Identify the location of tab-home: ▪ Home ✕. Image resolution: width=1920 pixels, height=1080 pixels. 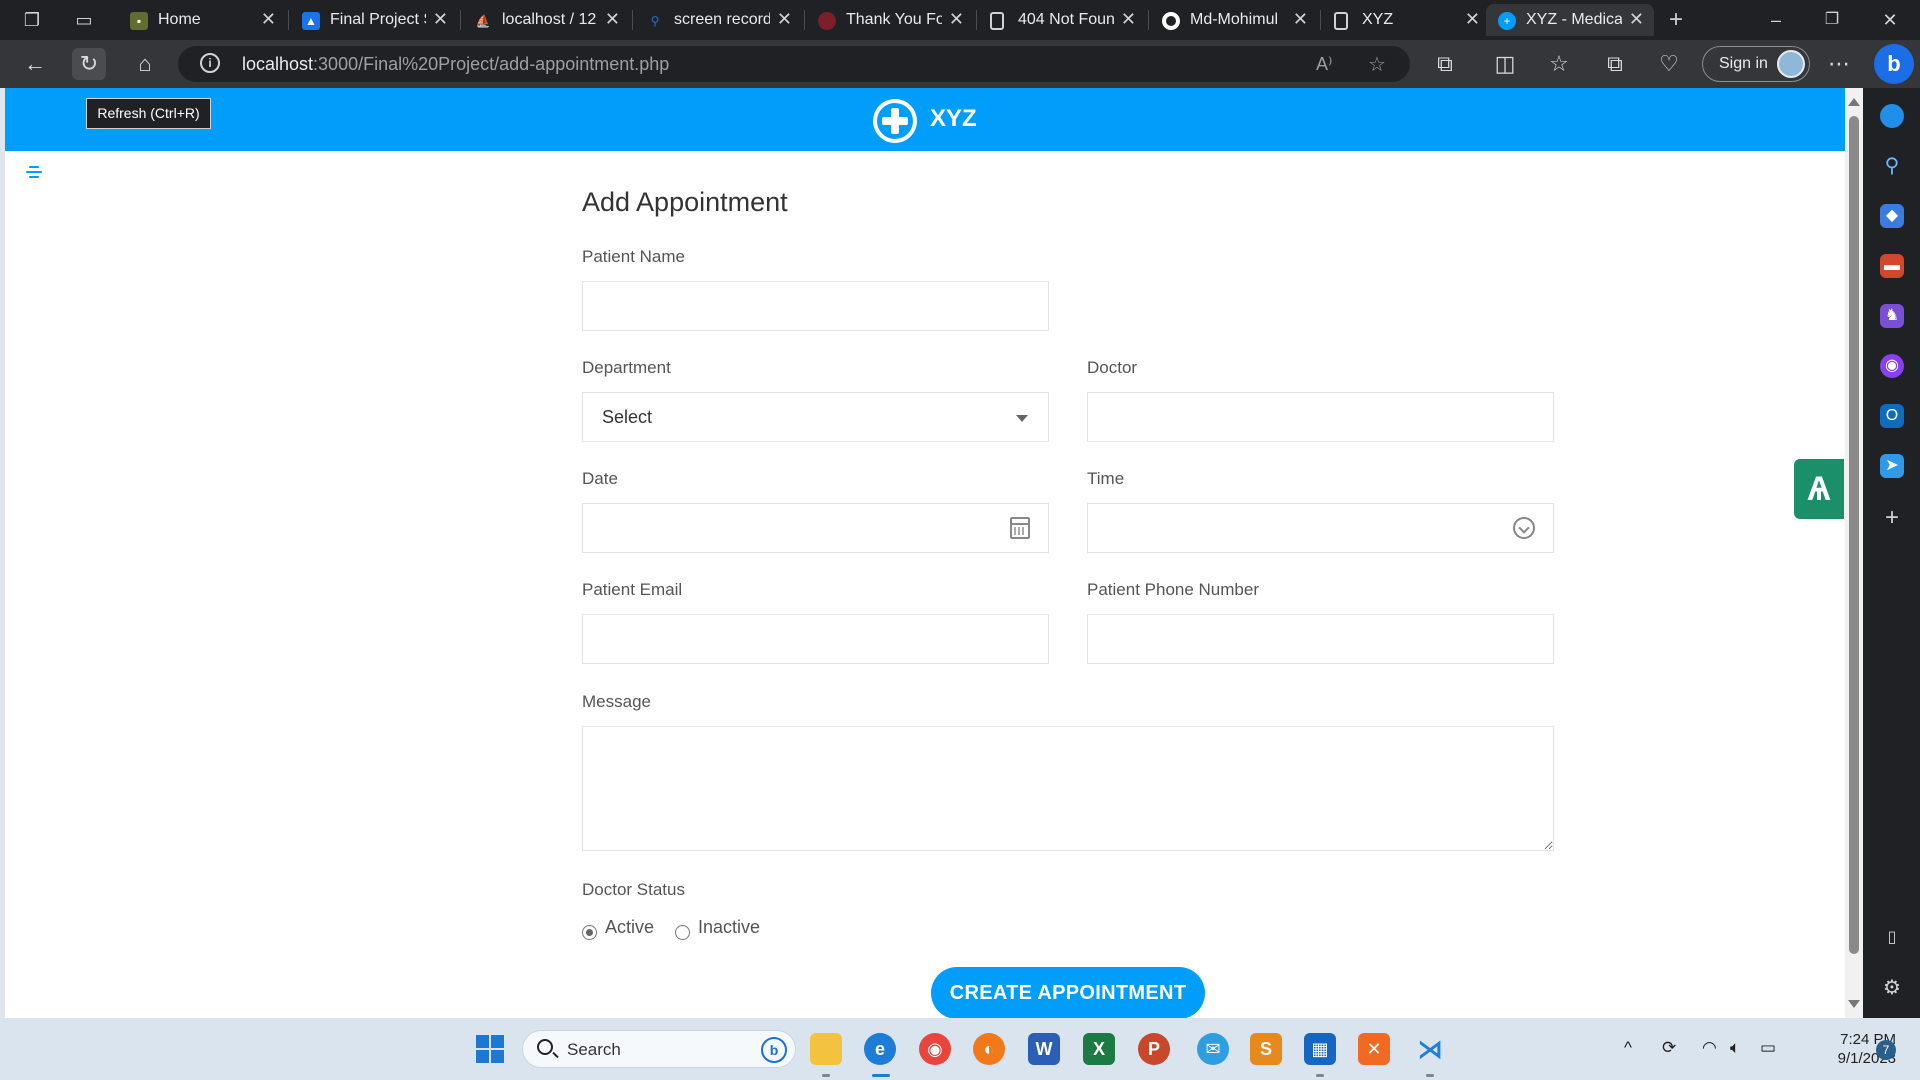
(202, 20).